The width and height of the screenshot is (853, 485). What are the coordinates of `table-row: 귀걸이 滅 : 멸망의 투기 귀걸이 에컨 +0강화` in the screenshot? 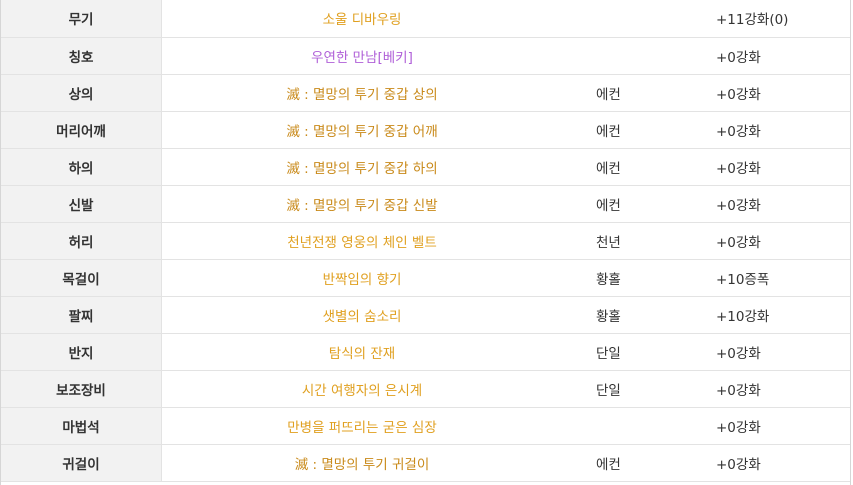 It's located at (425, 463).